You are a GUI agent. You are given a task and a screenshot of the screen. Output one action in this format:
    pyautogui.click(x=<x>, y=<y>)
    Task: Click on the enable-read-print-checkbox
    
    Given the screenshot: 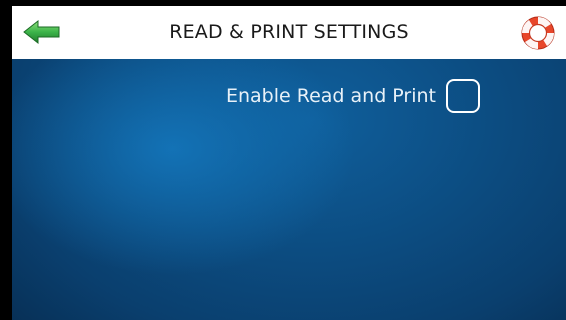 What is the action you would take?
    pyautogui.click(x=463, y=96)
    